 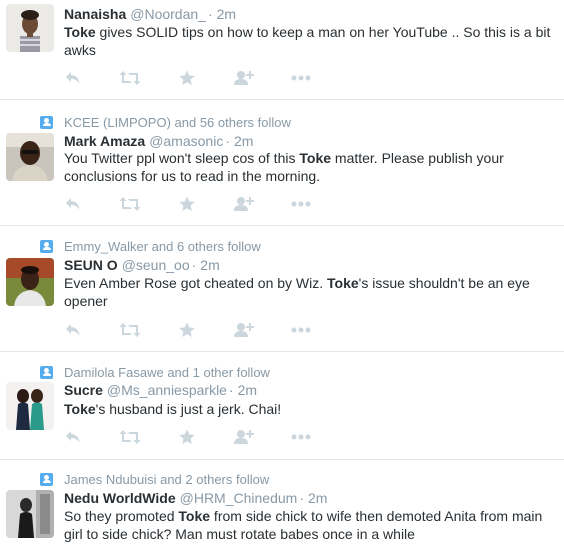 What do you see at coordinates (166, 479) in the screenshot?
I see `social-context-text: James Ndubuisi and 2 others follow` at bounding box center [166, 479].